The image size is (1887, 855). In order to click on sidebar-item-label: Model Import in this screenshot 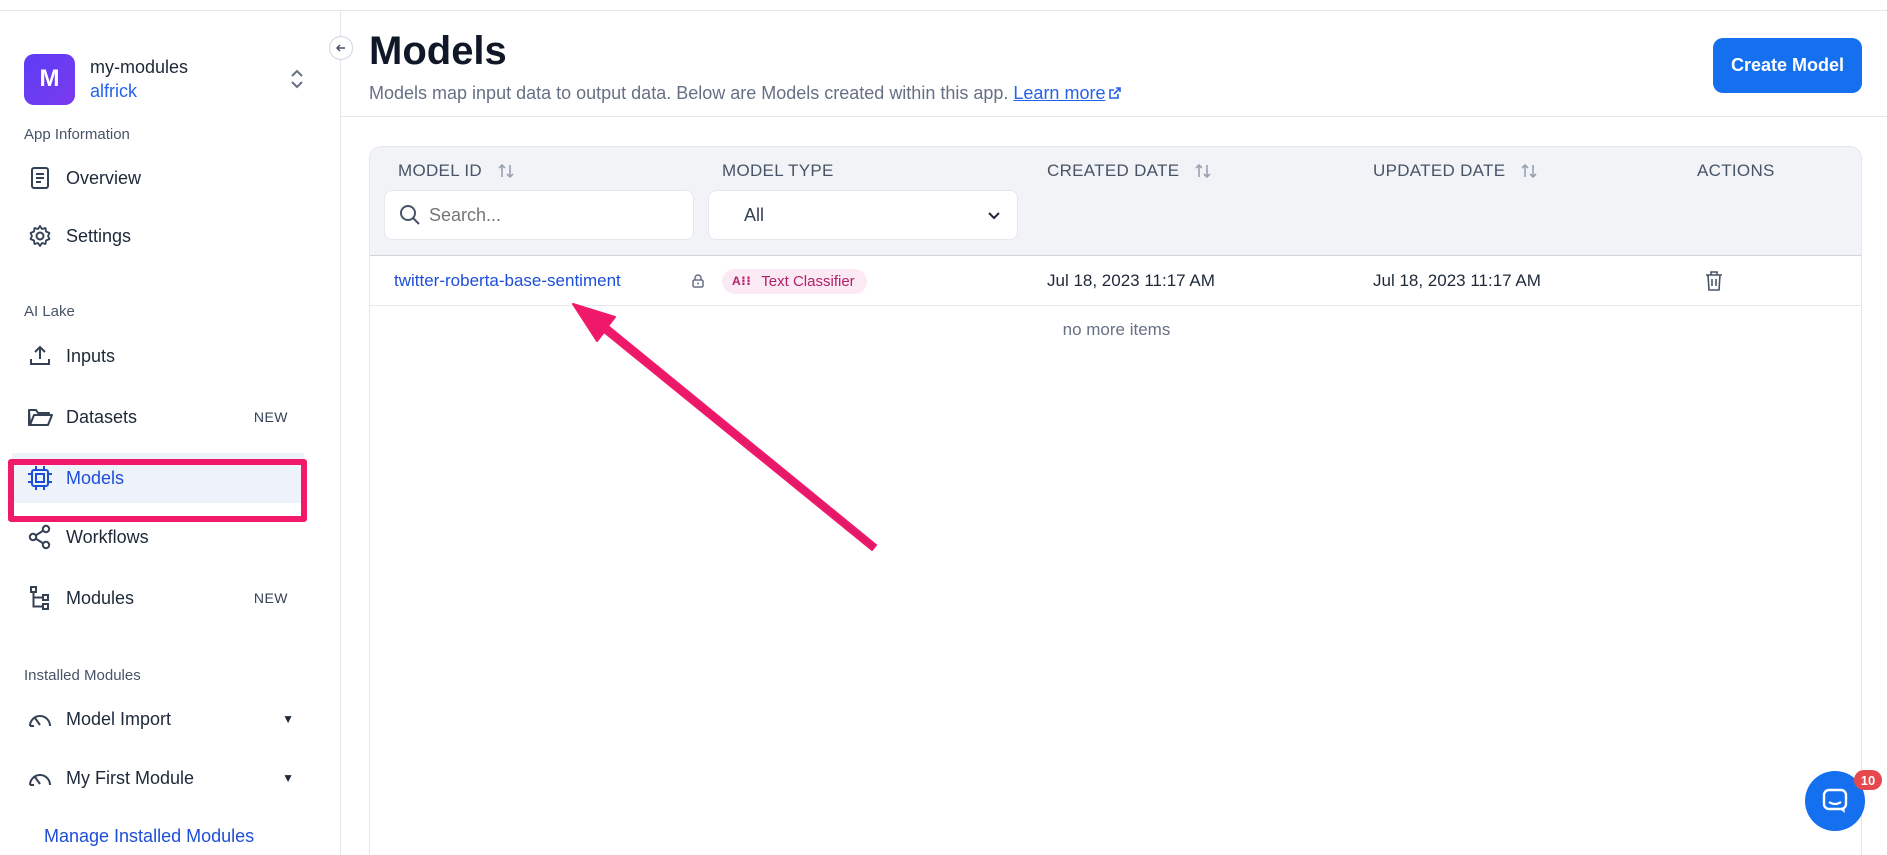, I will do `click(119, 718)`.